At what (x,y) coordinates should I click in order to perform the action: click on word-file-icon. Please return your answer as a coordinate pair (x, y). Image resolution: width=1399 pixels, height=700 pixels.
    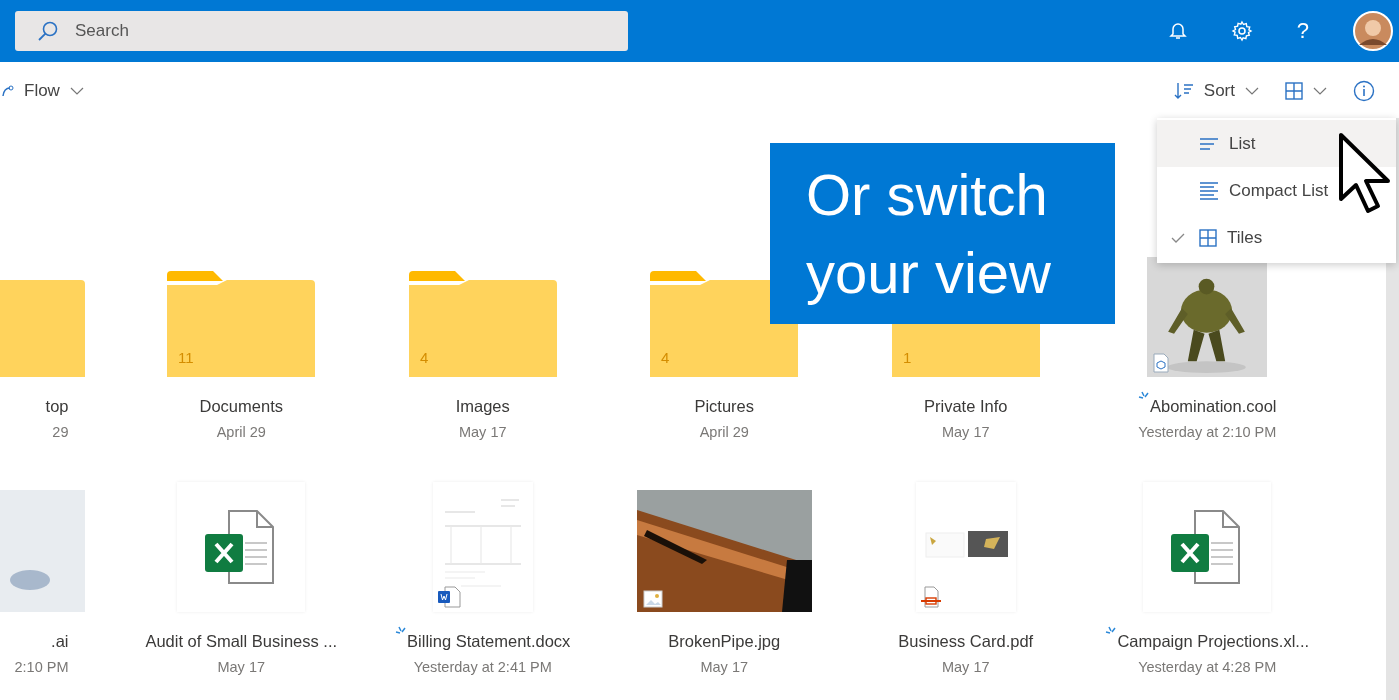
    Looking at the image, I should click on (448, 597).